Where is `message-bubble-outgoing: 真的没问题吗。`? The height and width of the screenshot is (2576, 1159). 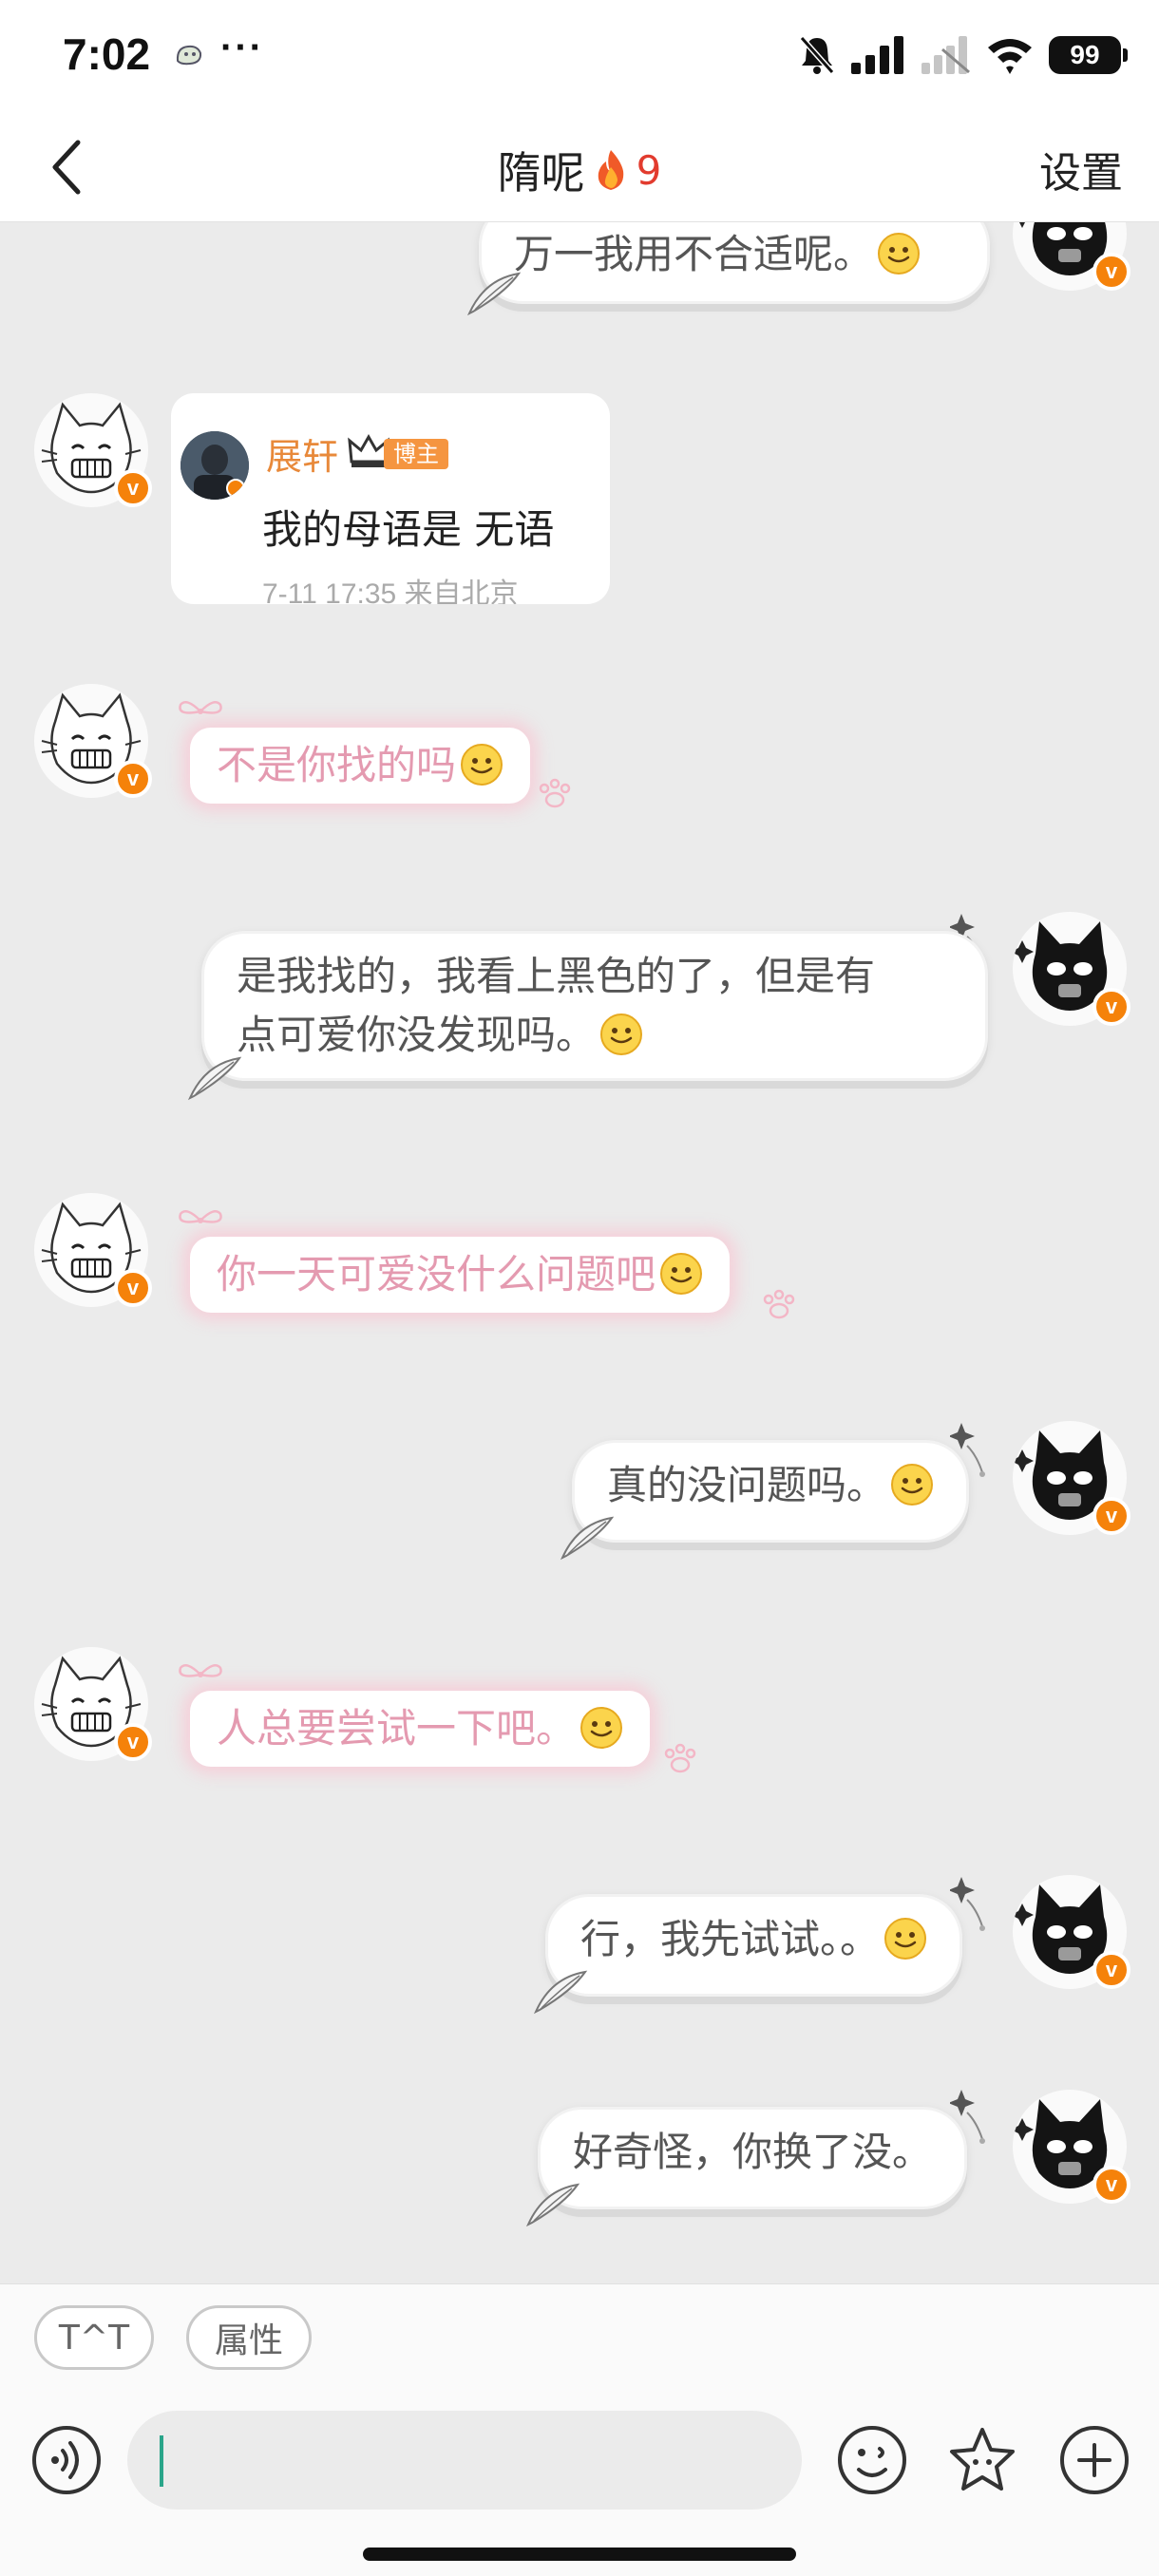 message-bubble-outgoing: 真的没问题吗。 is located at coordinates (771, 1491).